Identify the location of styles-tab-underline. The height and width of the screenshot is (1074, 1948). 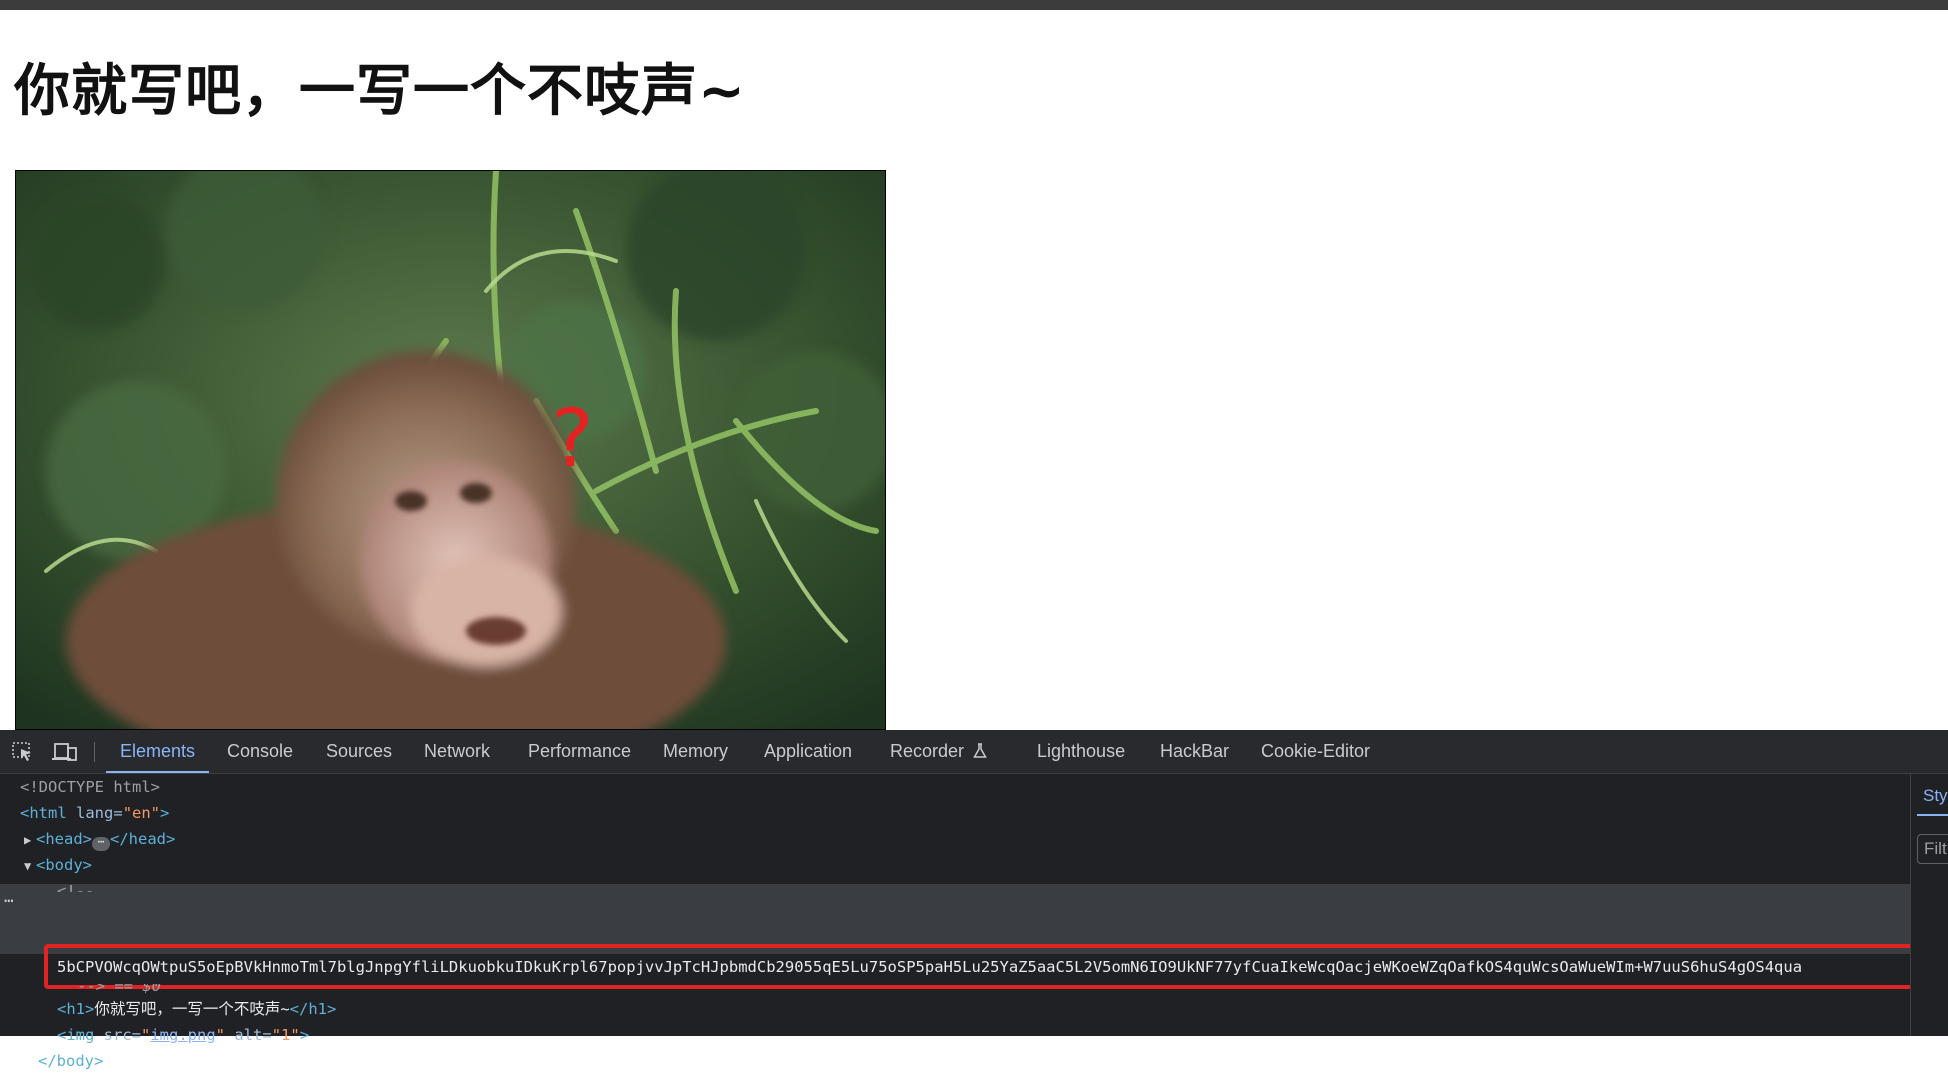
(1932, 815).